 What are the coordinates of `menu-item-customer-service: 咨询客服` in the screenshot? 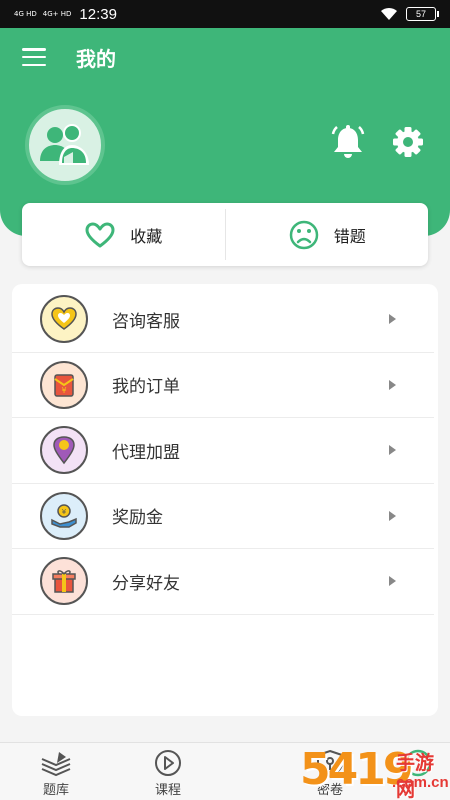 It's located at (223, 320).